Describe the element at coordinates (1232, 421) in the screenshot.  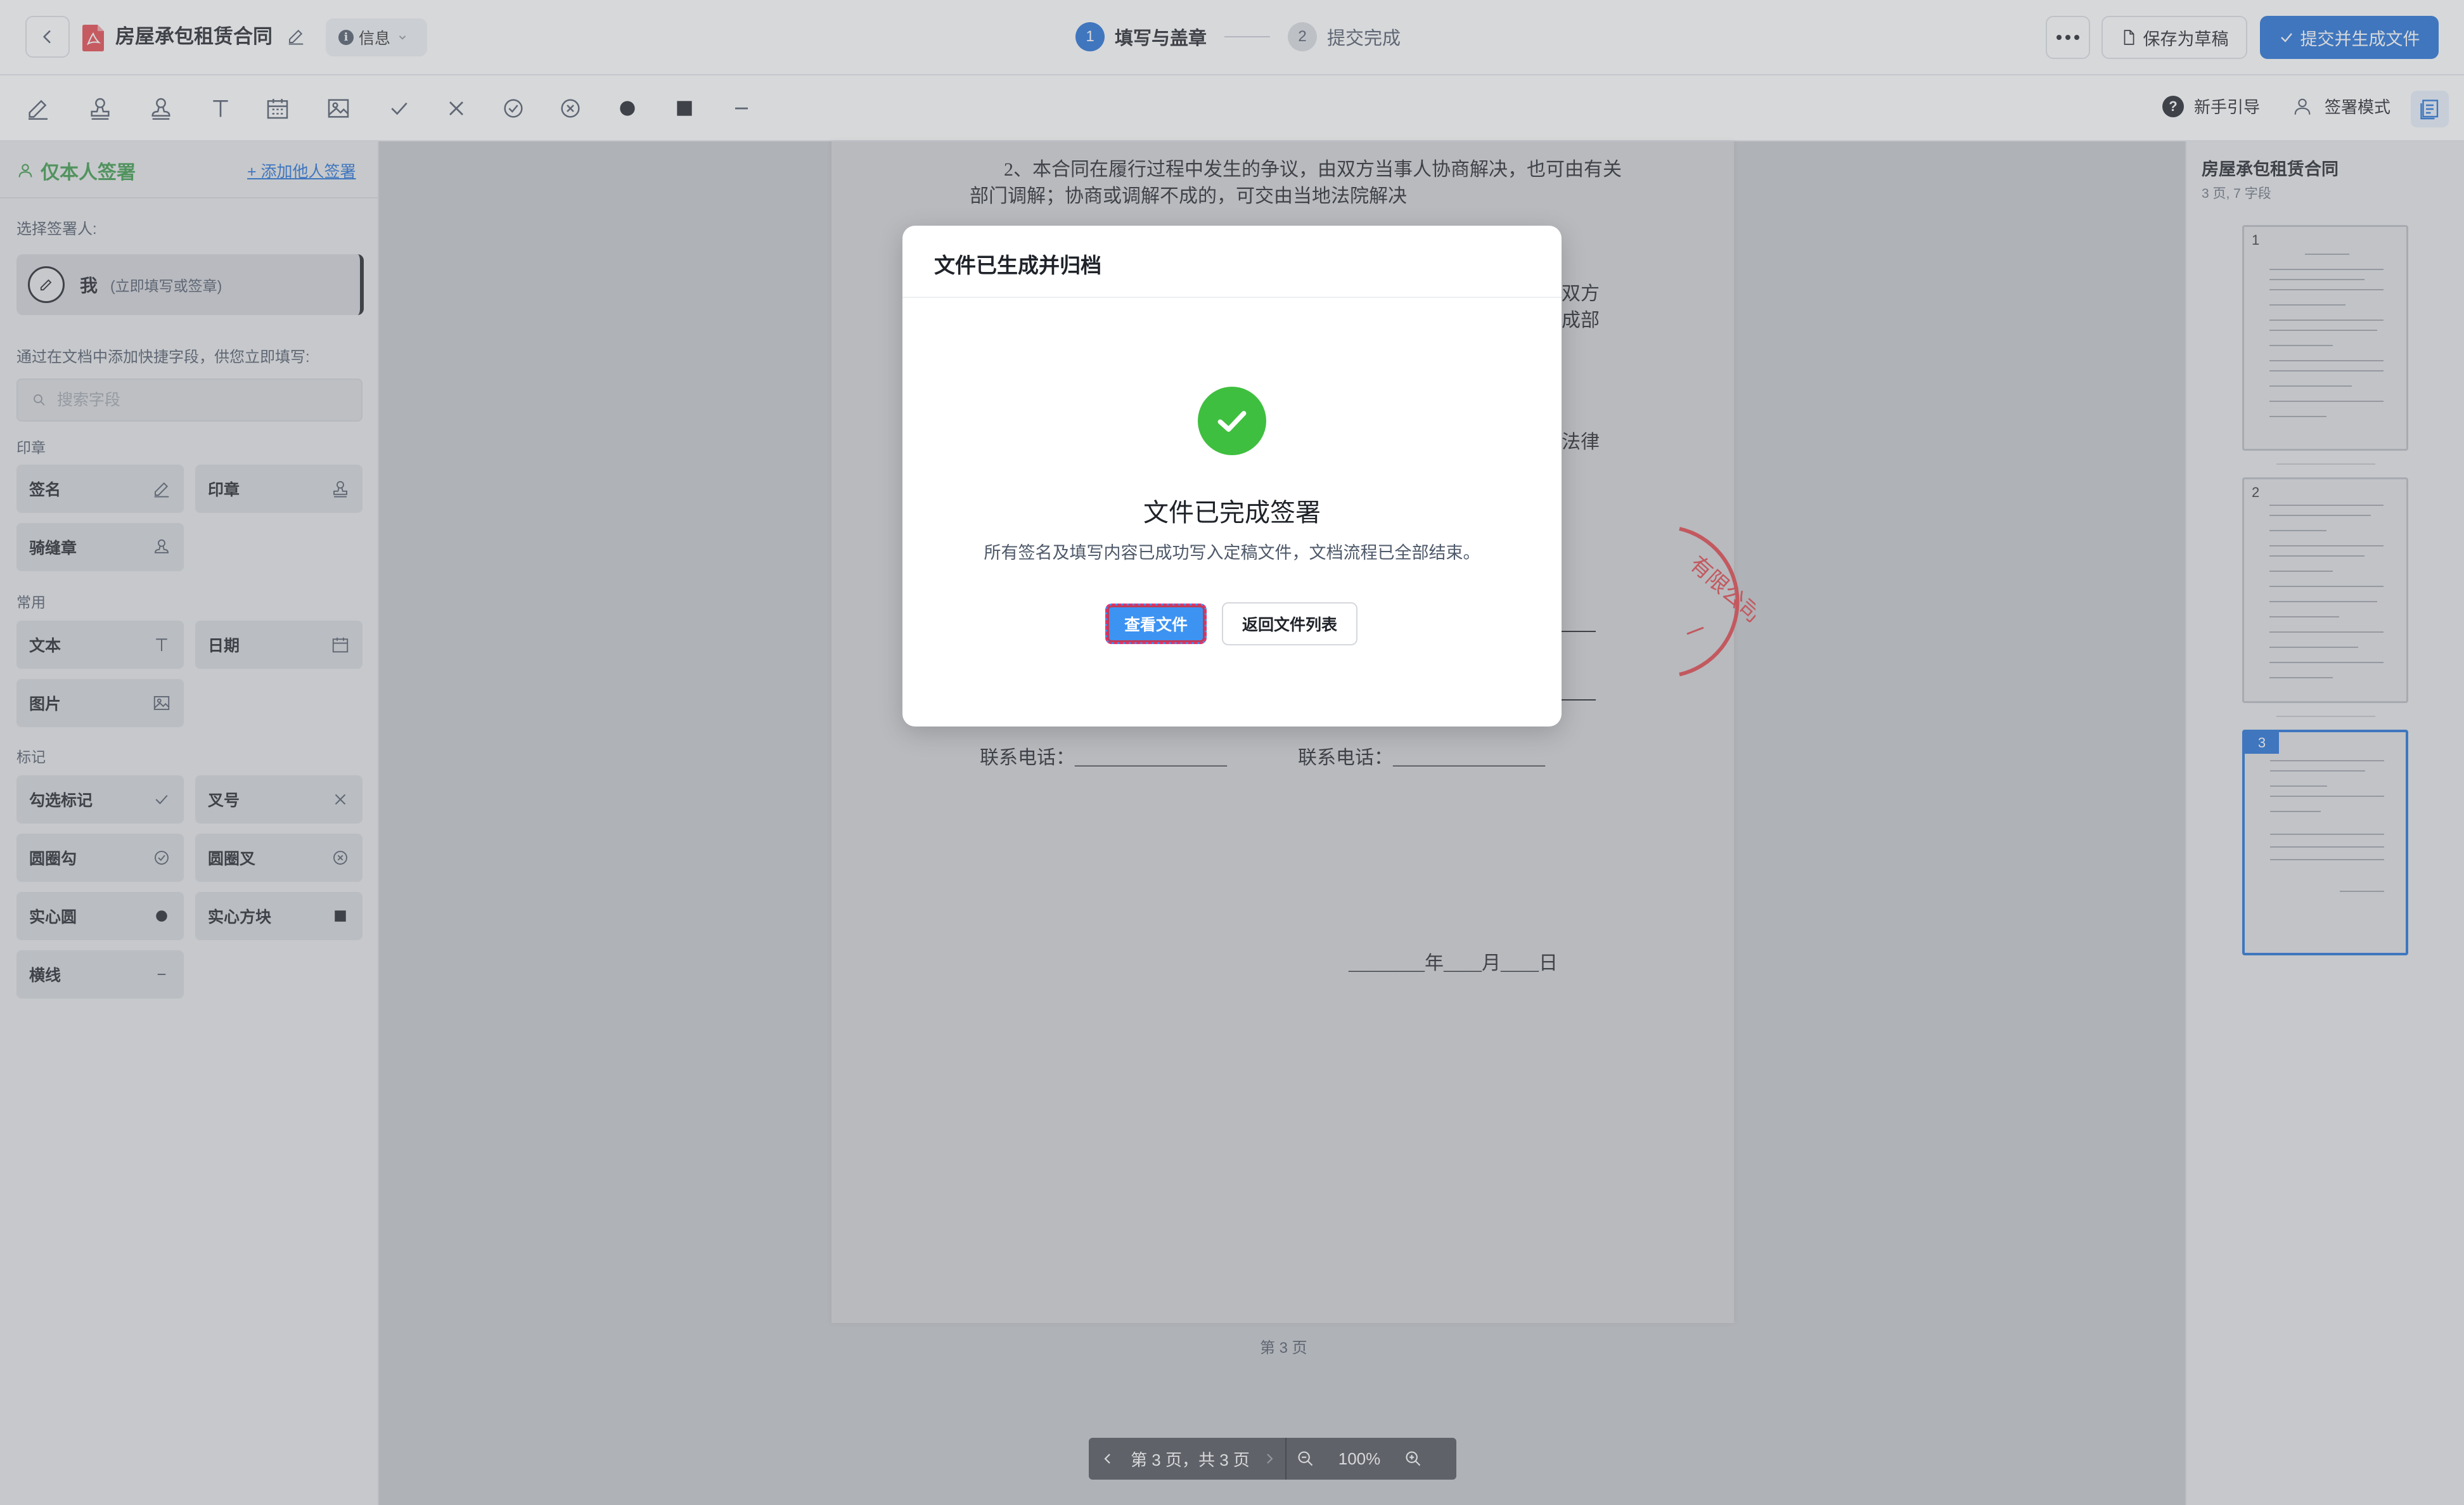
I see `success-check-icon` at that location.